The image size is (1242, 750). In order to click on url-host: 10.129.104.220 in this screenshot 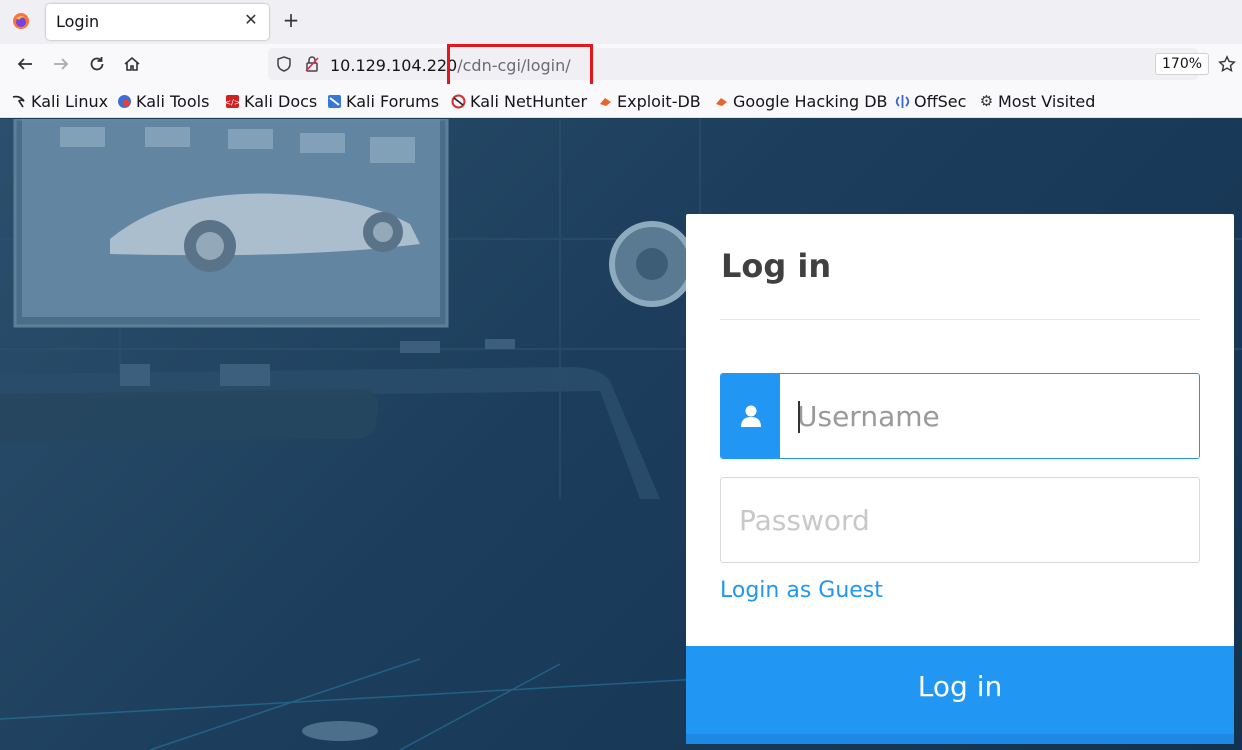, I will do `click(394, 65)`.